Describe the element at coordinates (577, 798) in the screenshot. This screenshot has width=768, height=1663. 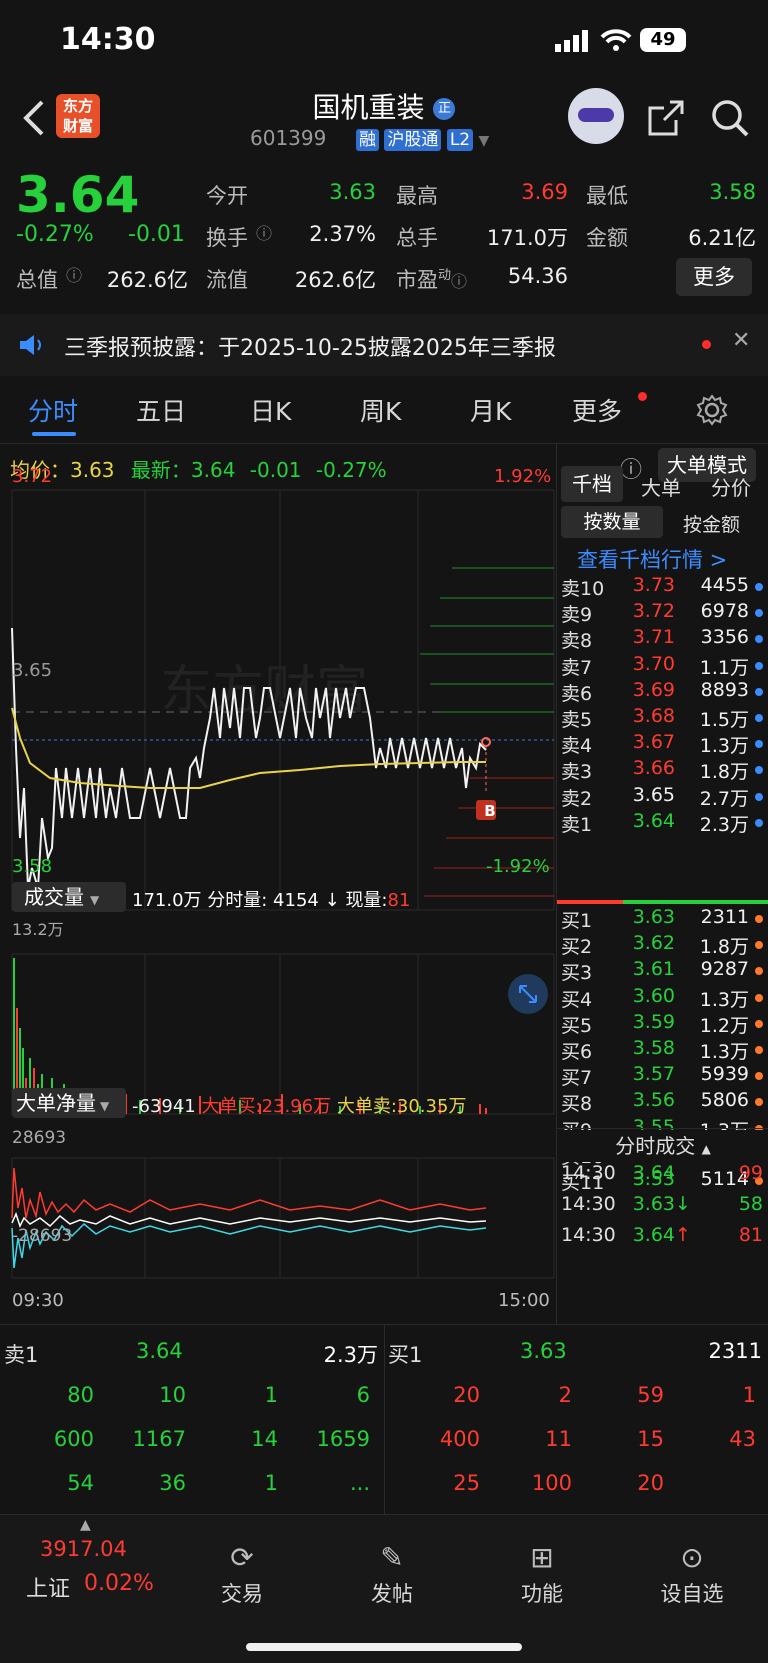
I see `level-label: 卖2` at that location.